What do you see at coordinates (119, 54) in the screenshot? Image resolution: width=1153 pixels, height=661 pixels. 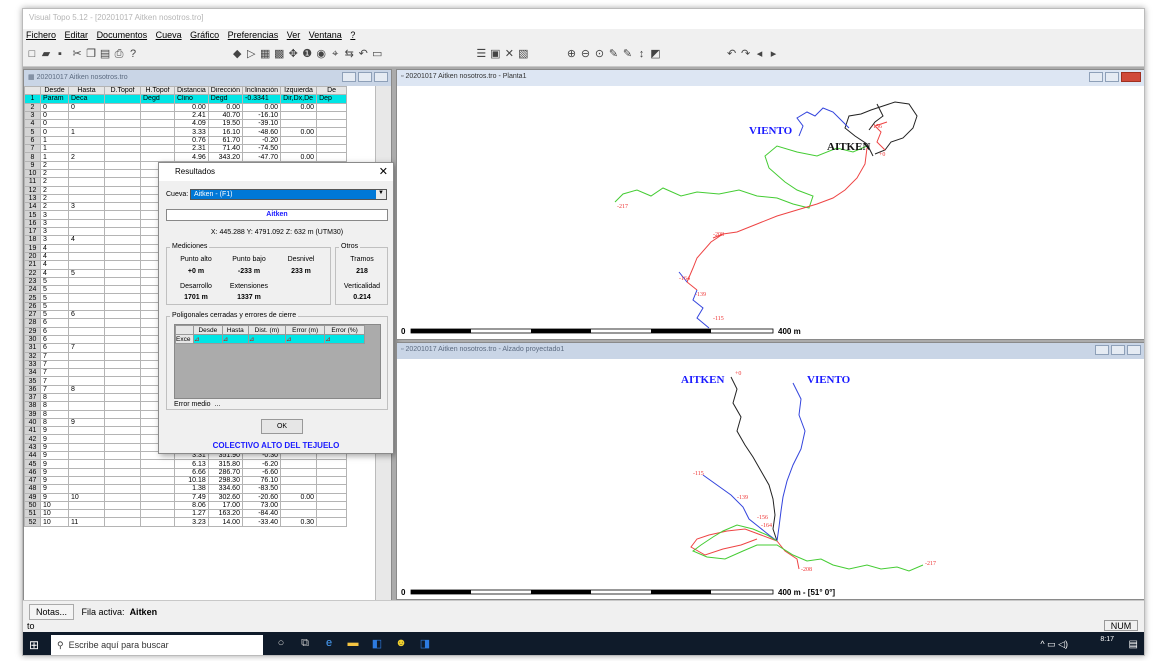 I see `print-icon: ⎙` at bounding box center [119, 54].